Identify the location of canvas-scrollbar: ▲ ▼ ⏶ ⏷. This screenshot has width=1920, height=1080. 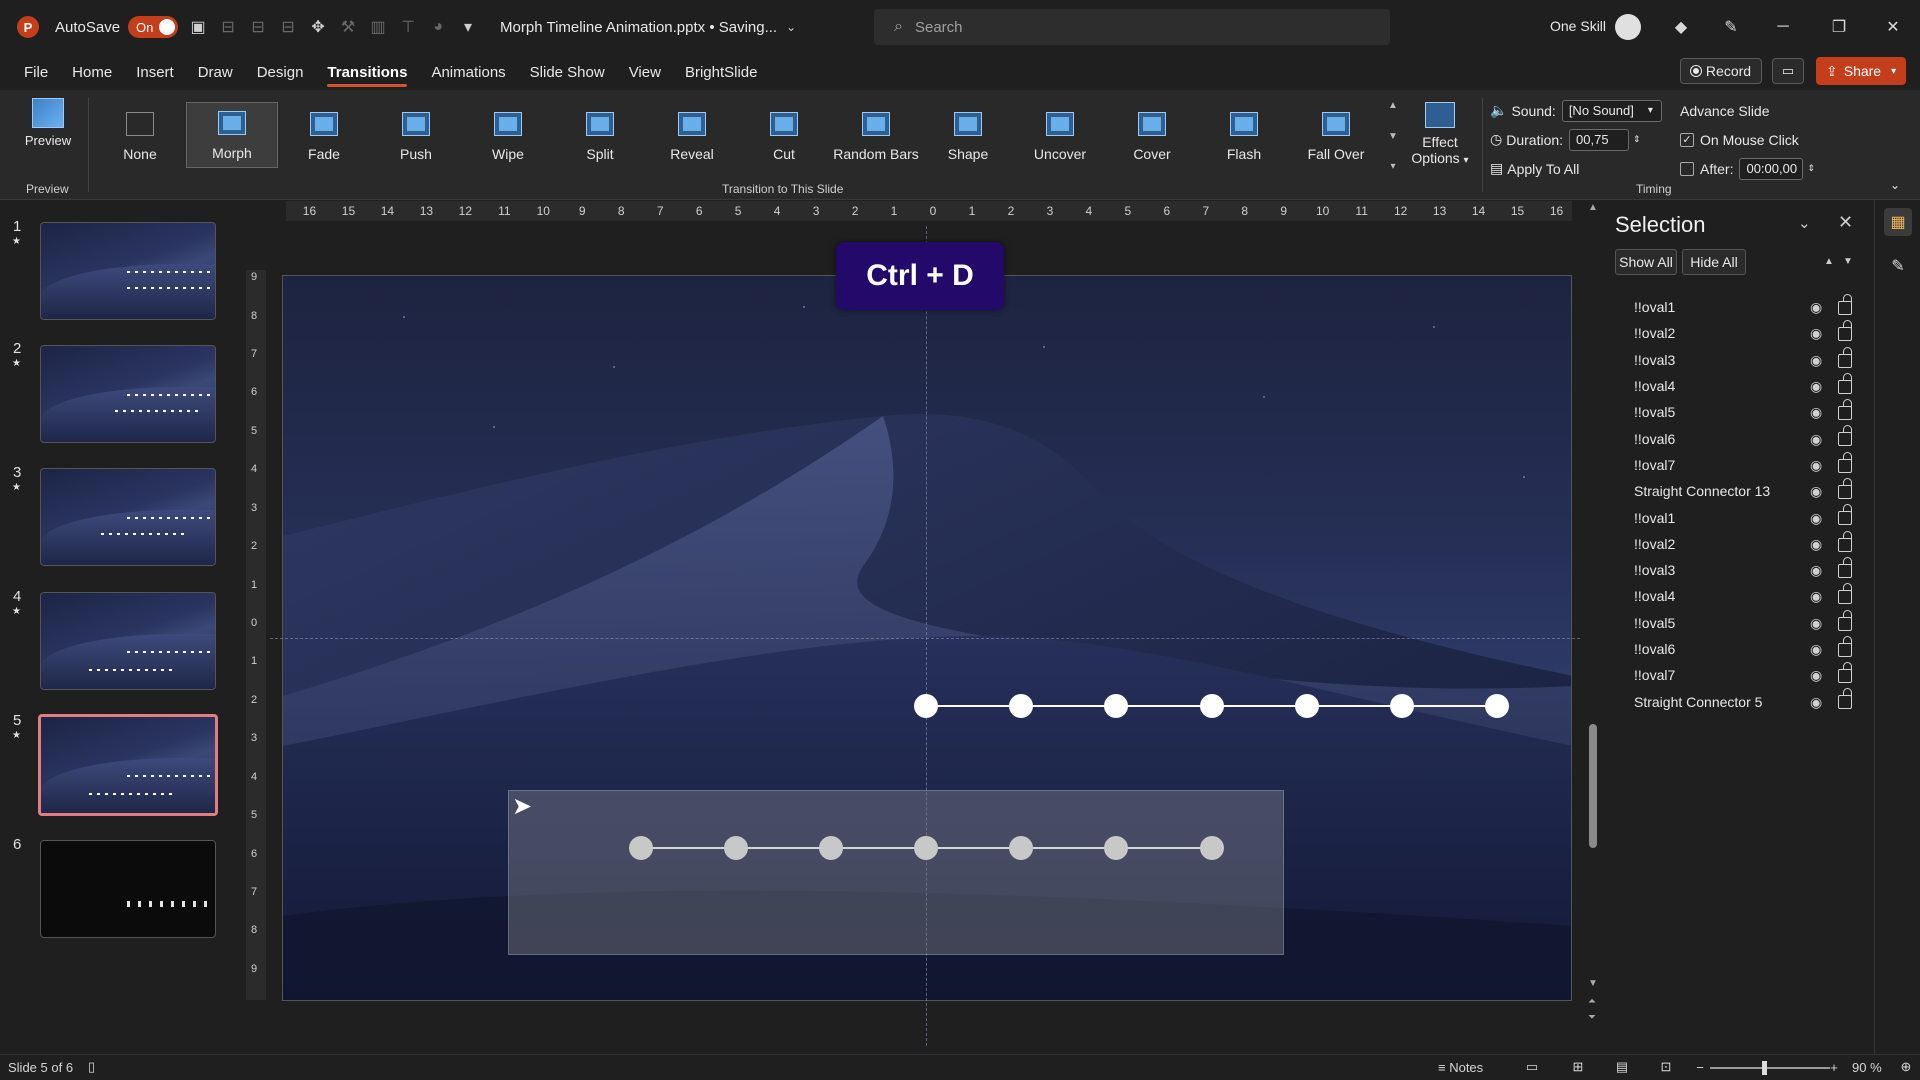
(1594, 618).